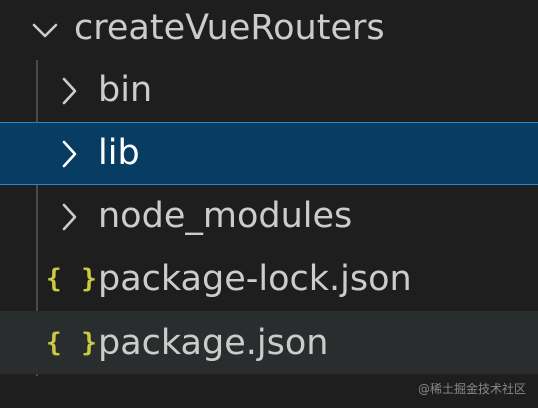 Image resolution: width=538 pixels, height=408 pixels. What do you see at coordinates (125, 90) in the screenshot?
I see `tree-item-label: bin` at bounding box center [125, 90].